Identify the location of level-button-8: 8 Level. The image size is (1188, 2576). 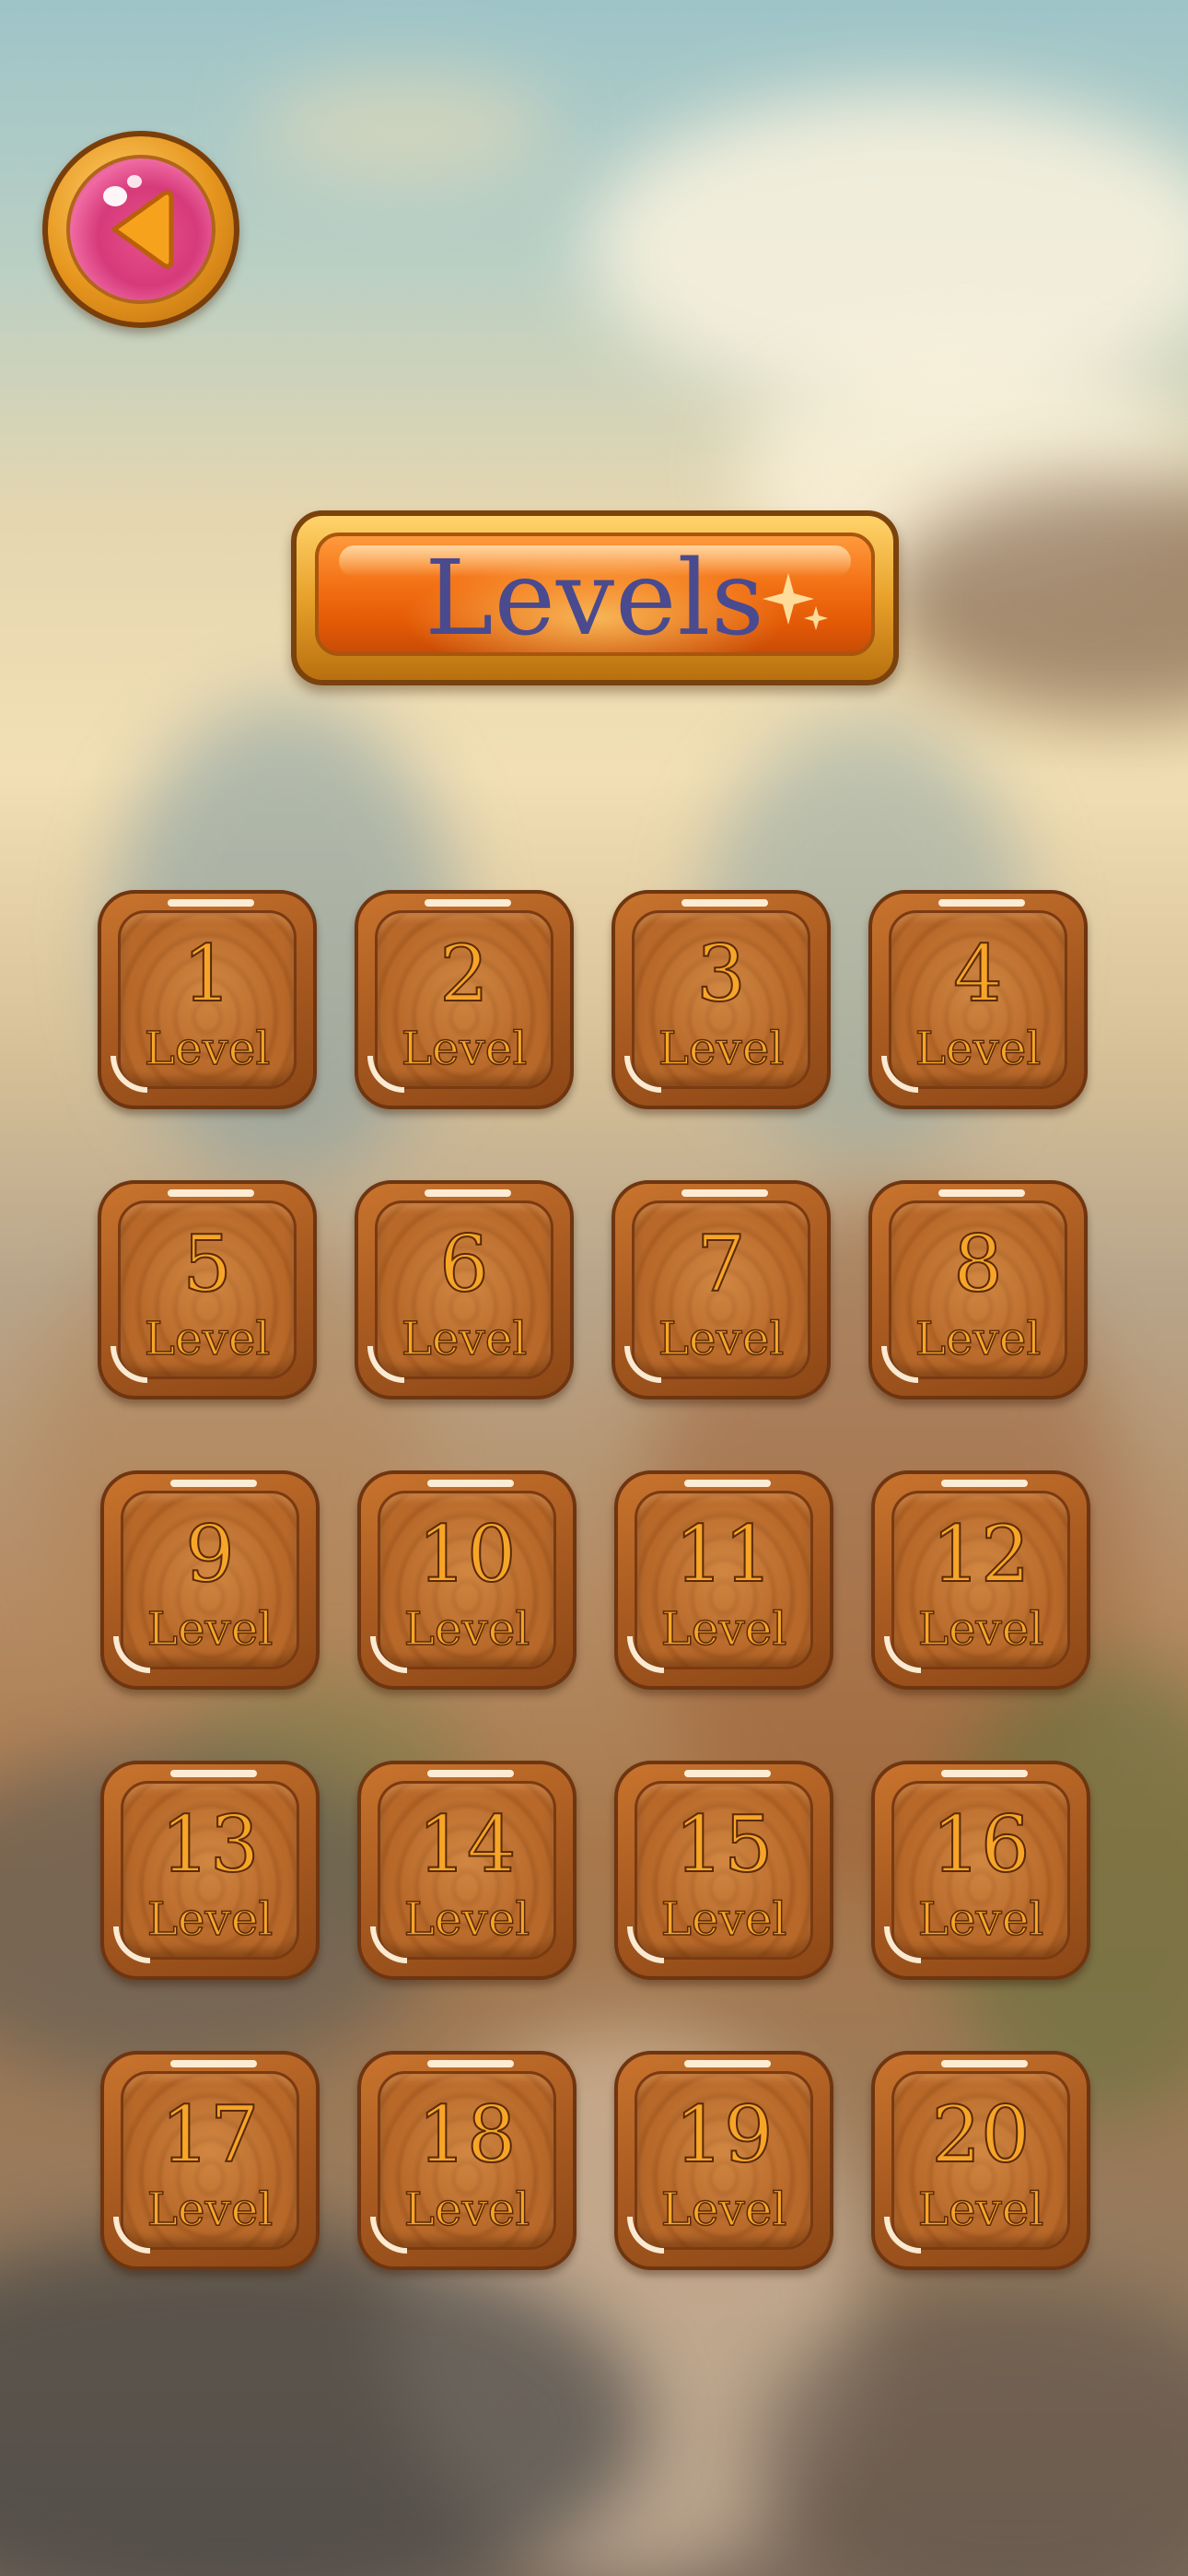
(978, 1289).